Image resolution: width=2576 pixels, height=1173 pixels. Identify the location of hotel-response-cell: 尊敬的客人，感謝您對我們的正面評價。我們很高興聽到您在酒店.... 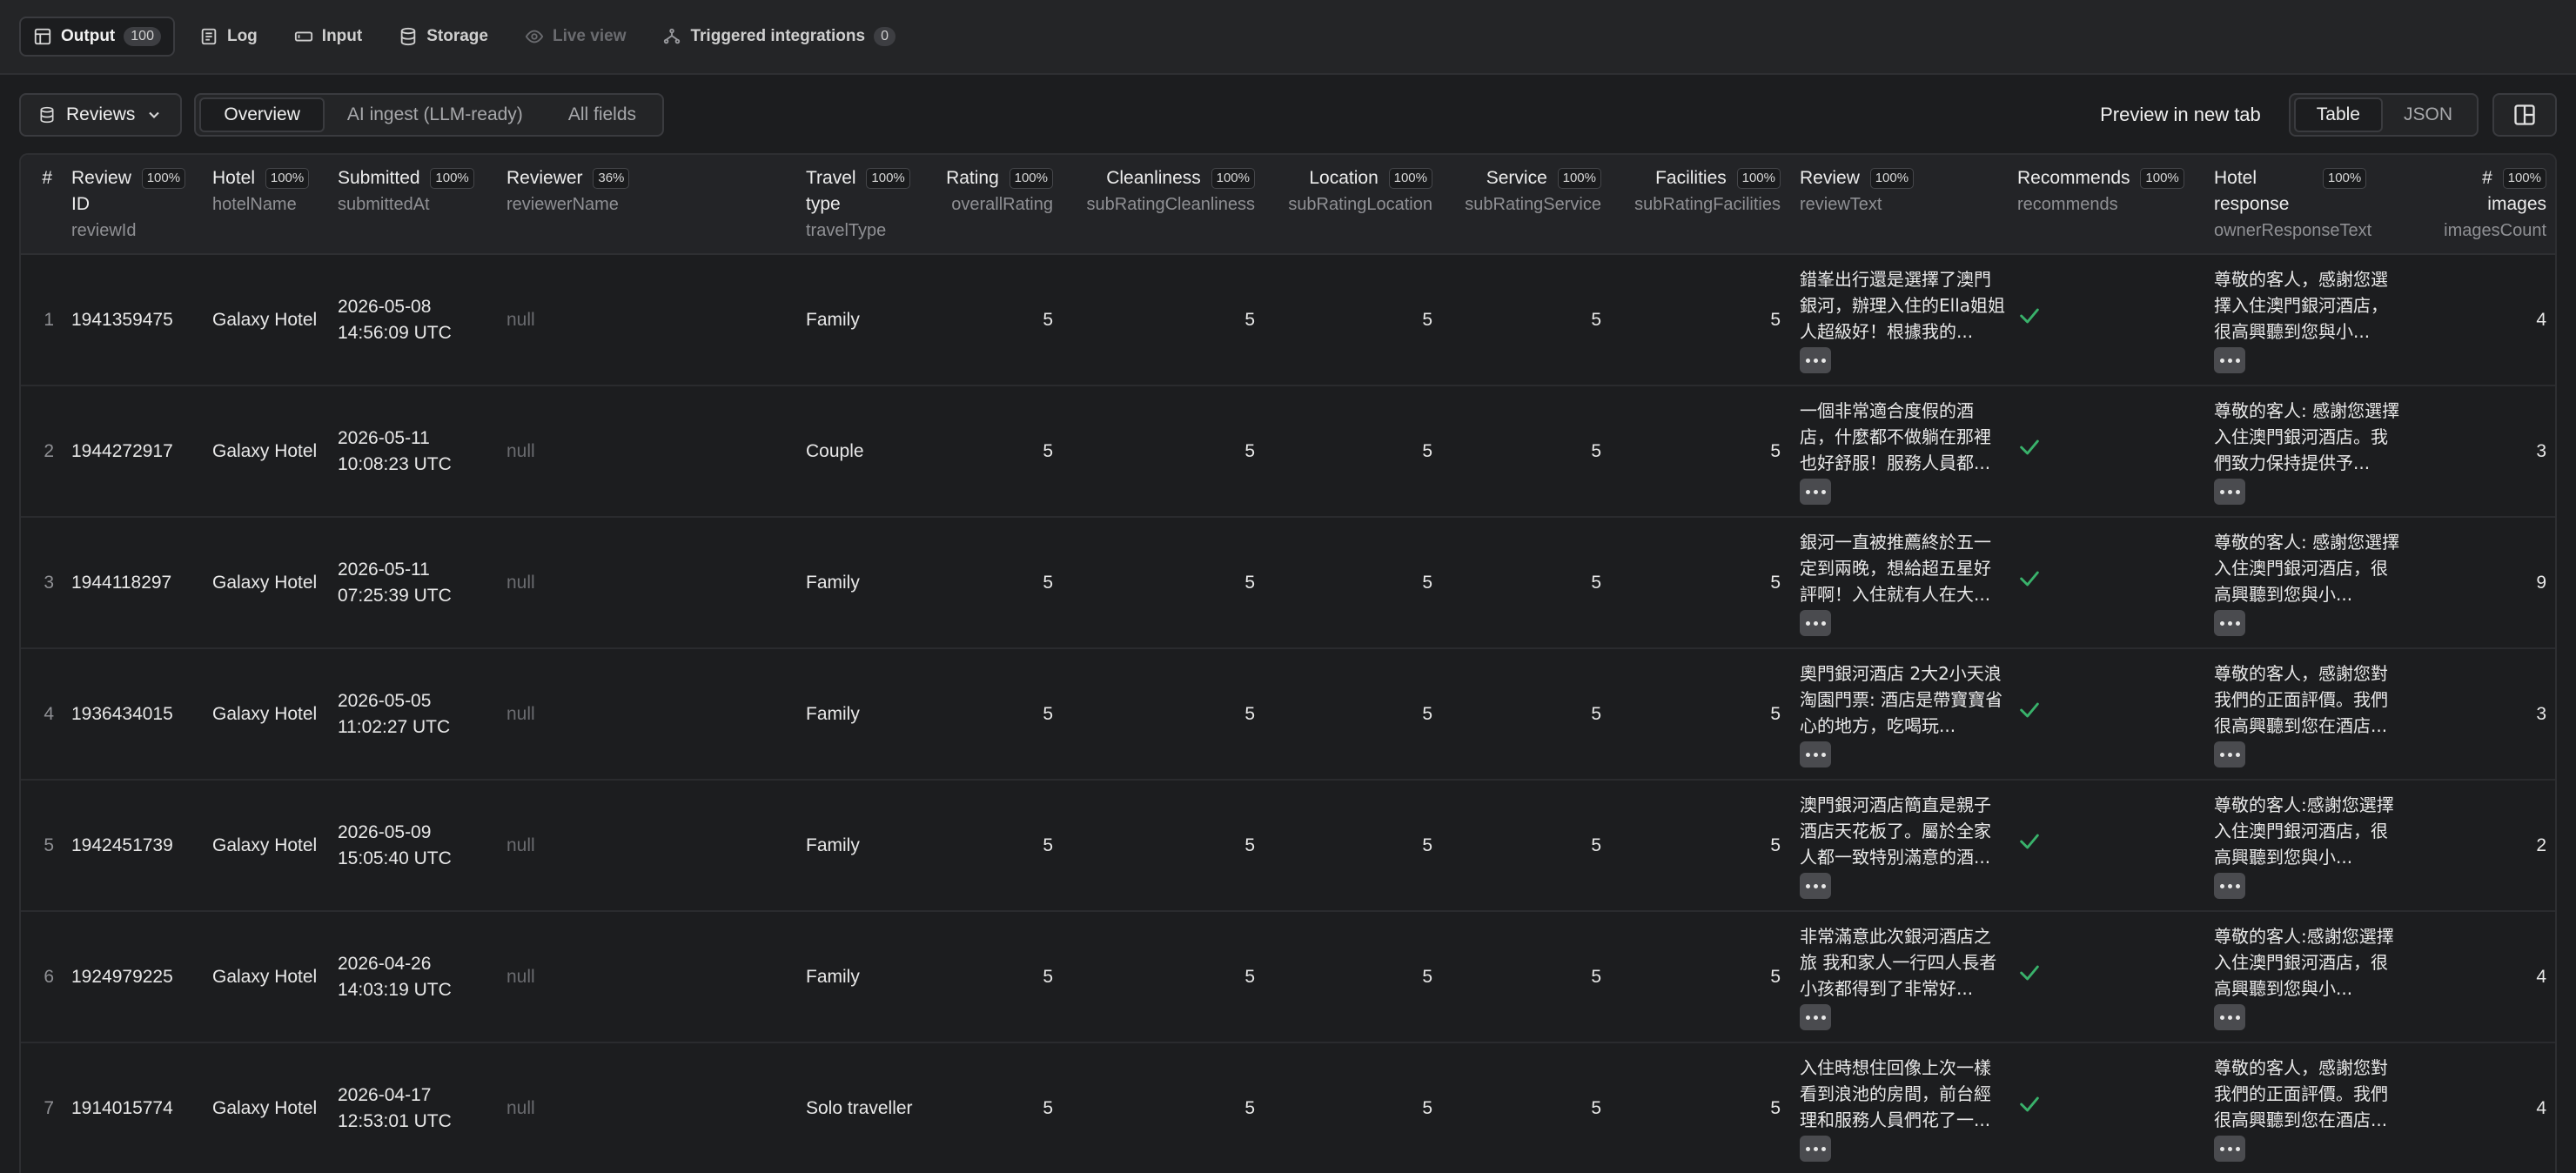
(2306, 714).